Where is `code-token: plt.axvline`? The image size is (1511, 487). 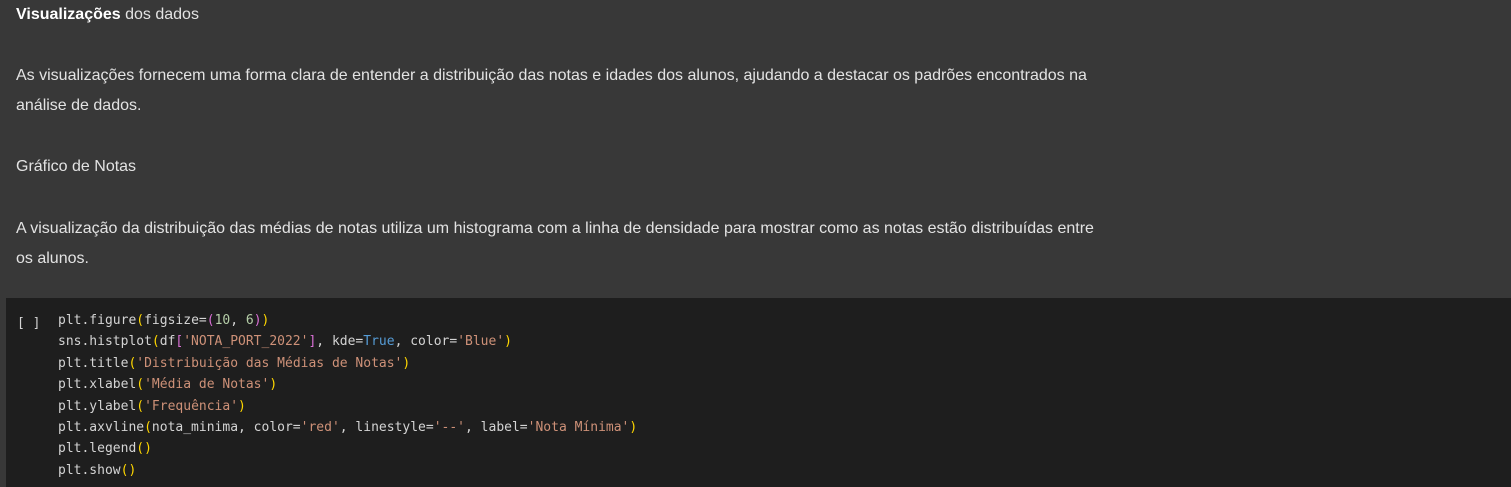
code-token: plt.axvline is located at coordinates (101, 427).